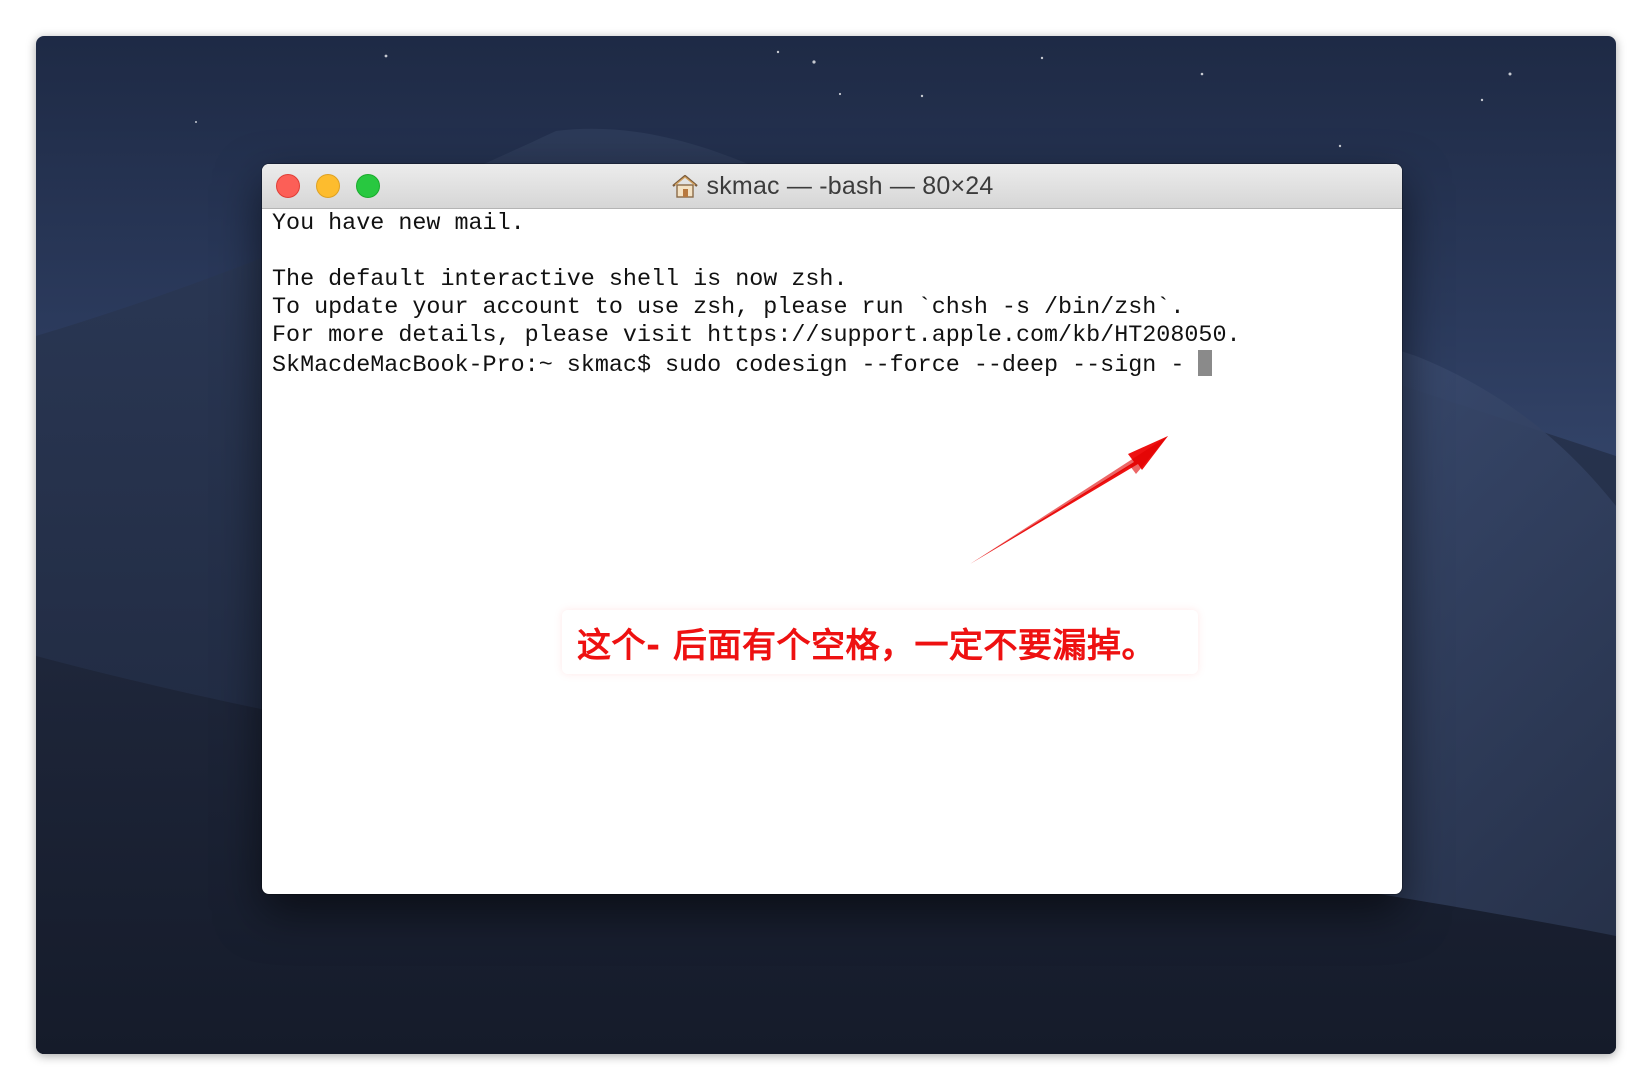 The height and width of the screenshot is (1090, 1652). I want to click on window-title: skmac — -bash — 80×24, so click(850, 185).